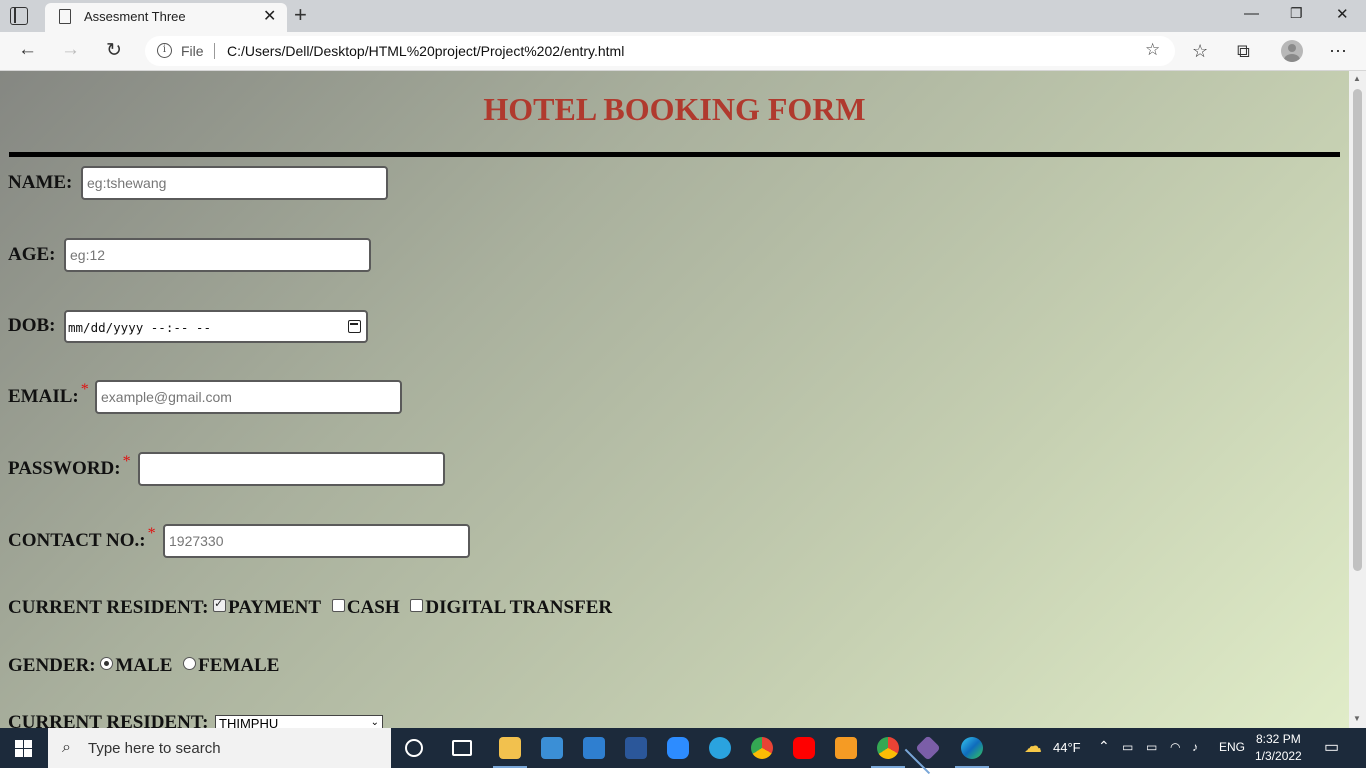  Describe the element at coordinates (414, 748) in the screenshot. I see `cortana-icon` at that location.